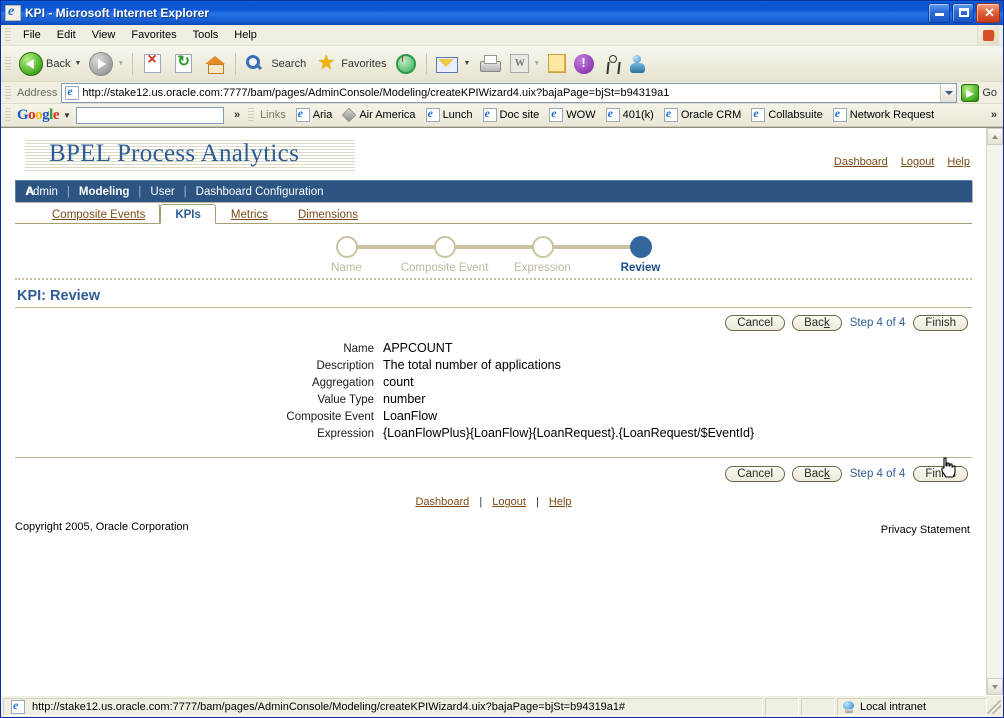 The width and height of the screenshot is (1004, 718). What do you see at coordinates (120, 63) in the screenshot?
I see `forward-dropdown-icon: ▼` at bounding box center [120, 63].